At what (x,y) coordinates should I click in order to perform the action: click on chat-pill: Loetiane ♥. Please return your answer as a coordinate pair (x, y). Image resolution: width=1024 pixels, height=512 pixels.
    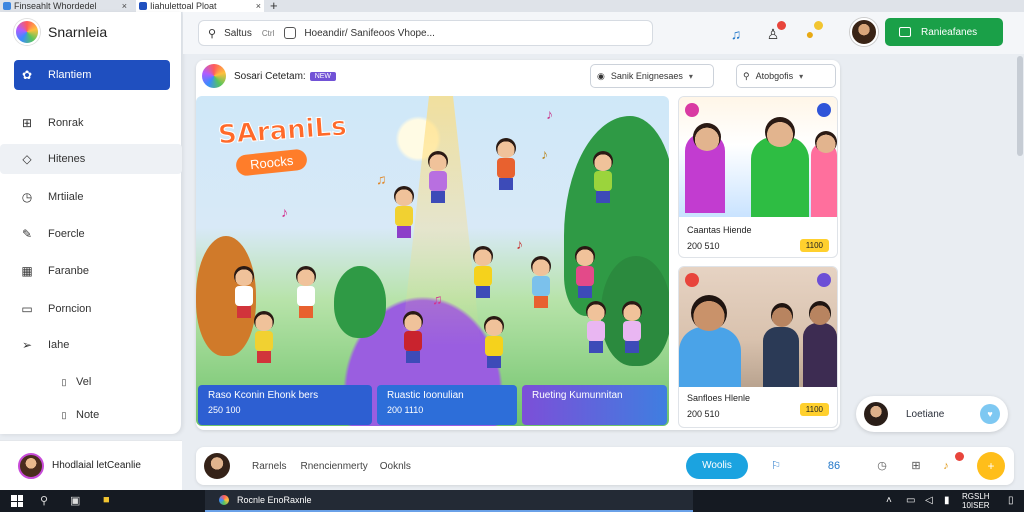
    Looking at the image, I should click on (932, 414).